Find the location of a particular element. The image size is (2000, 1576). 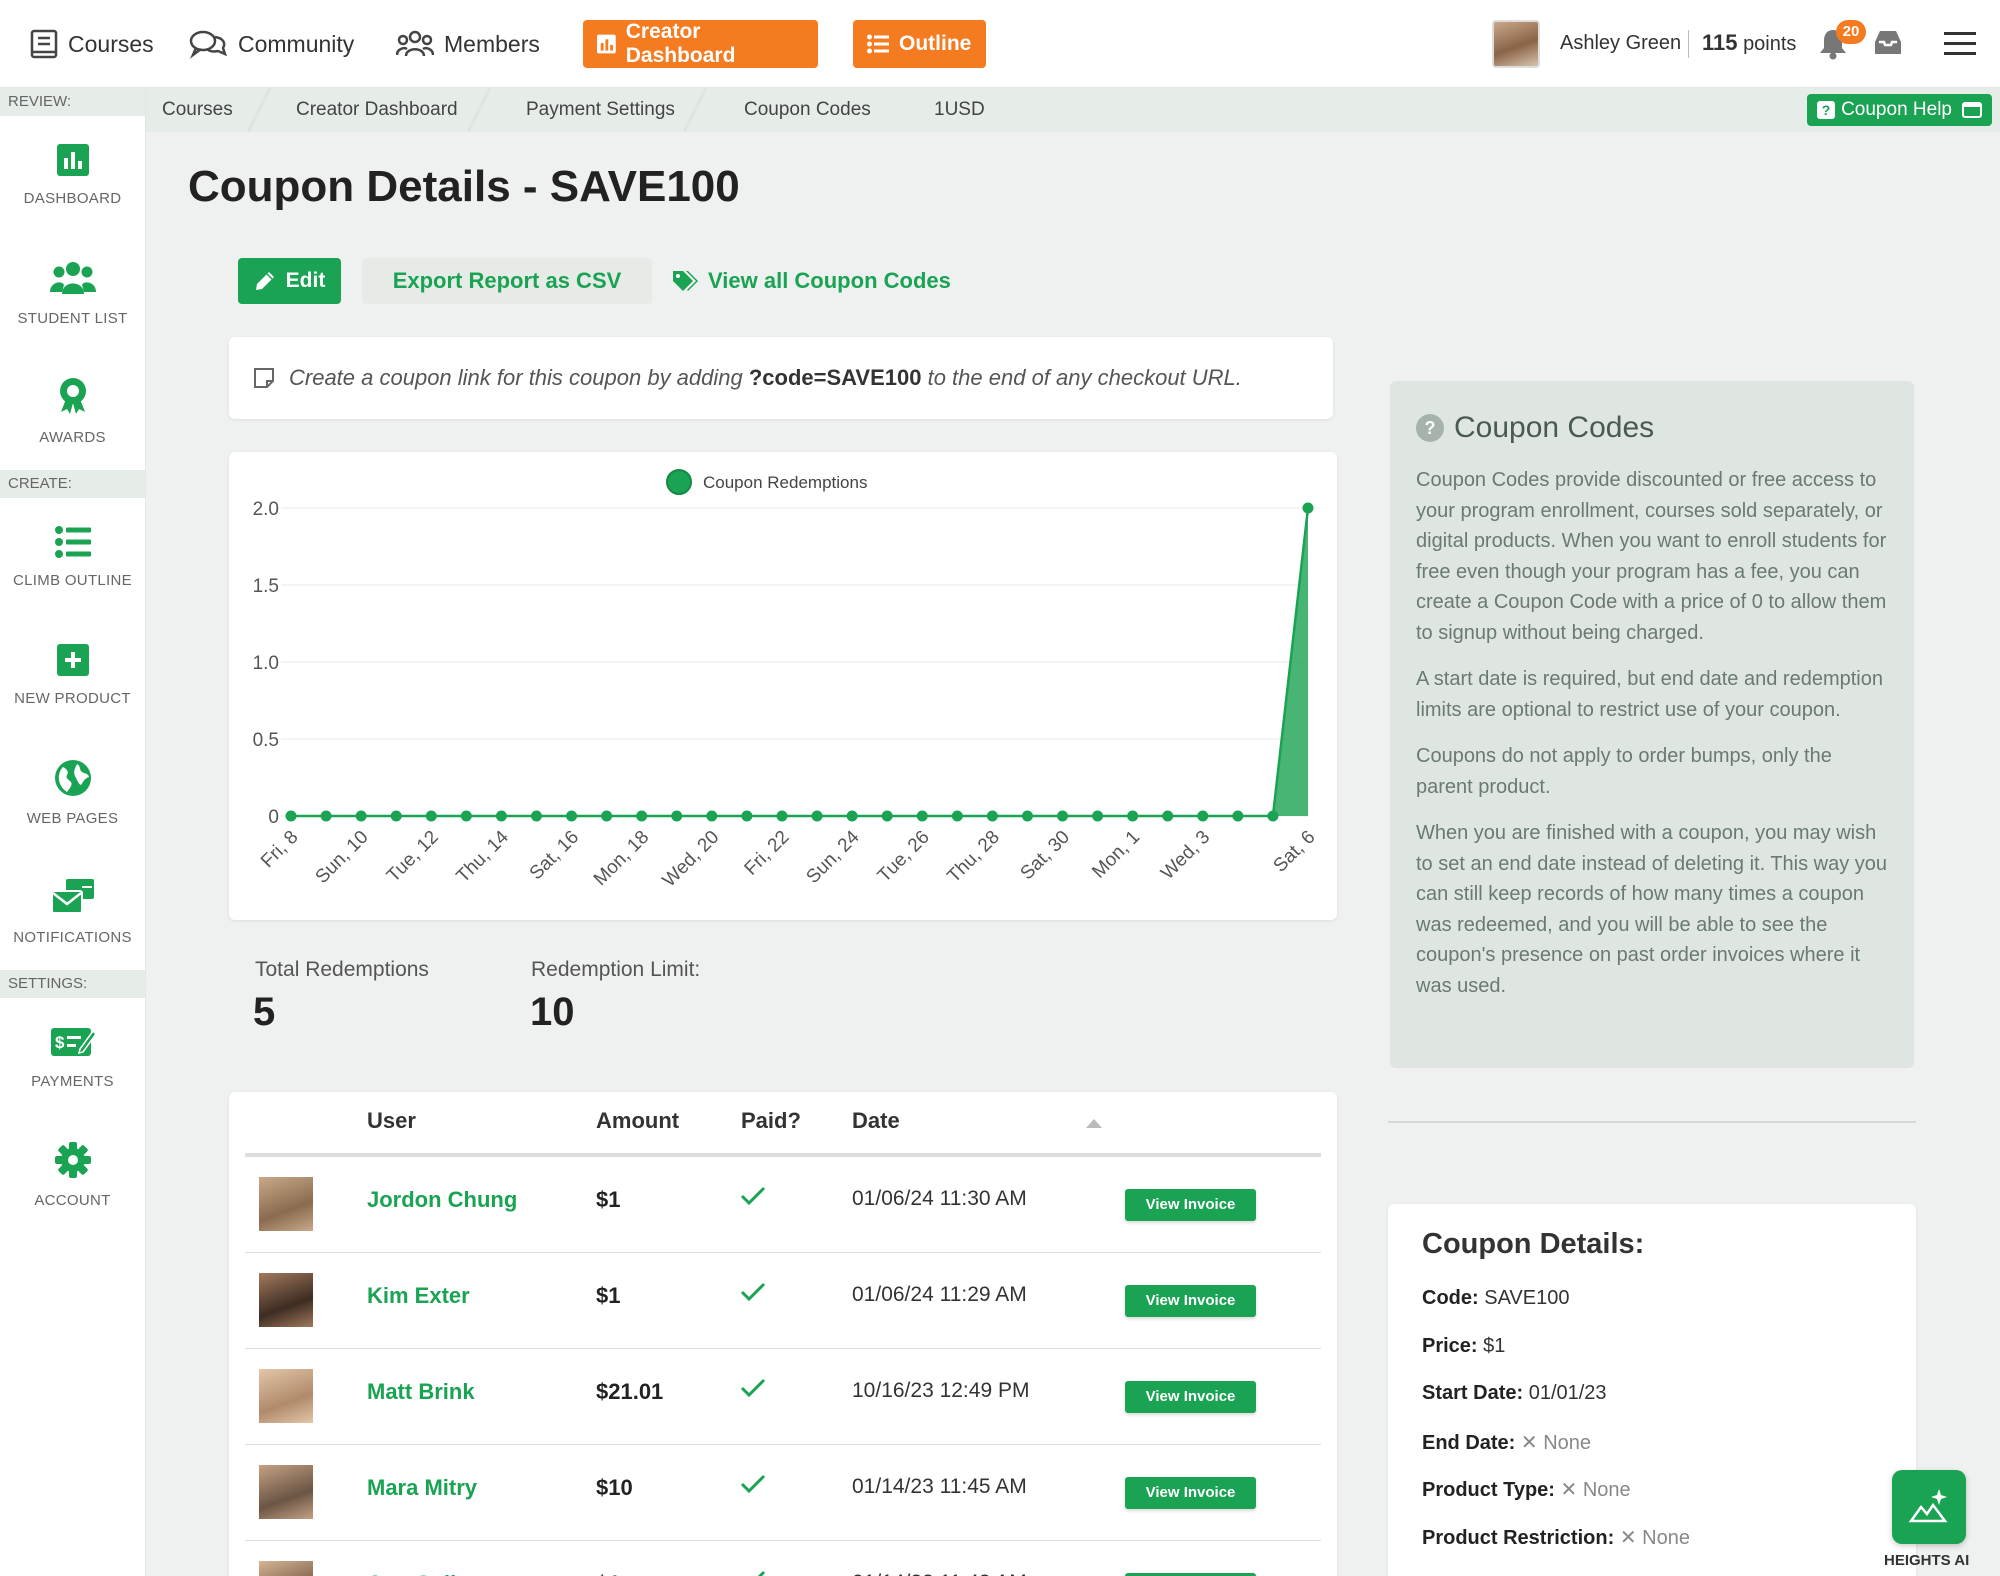

x-tick-label: Sat, 6 is located at coordinates (1295, 852).